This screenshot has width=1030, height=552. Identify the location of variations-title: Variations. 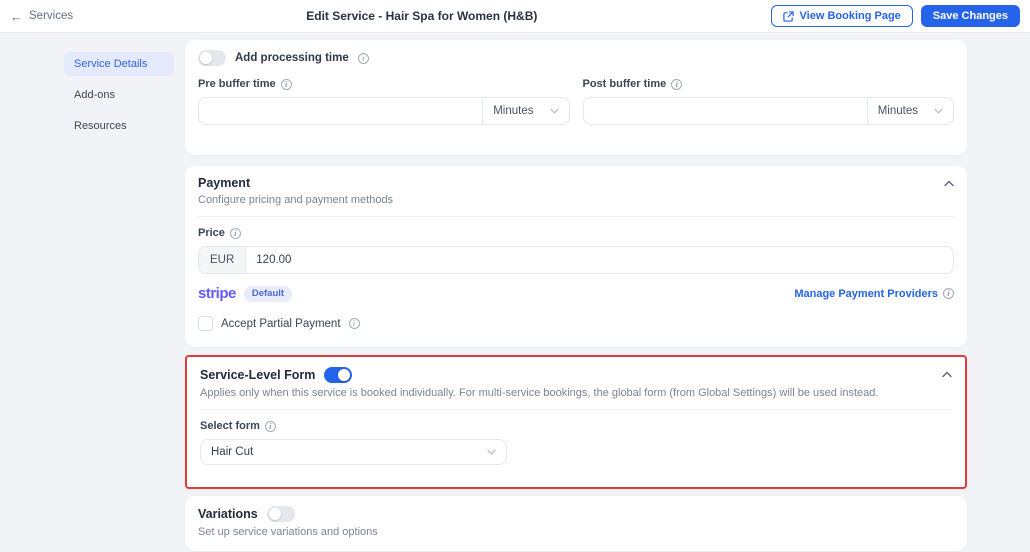
(228, 514).